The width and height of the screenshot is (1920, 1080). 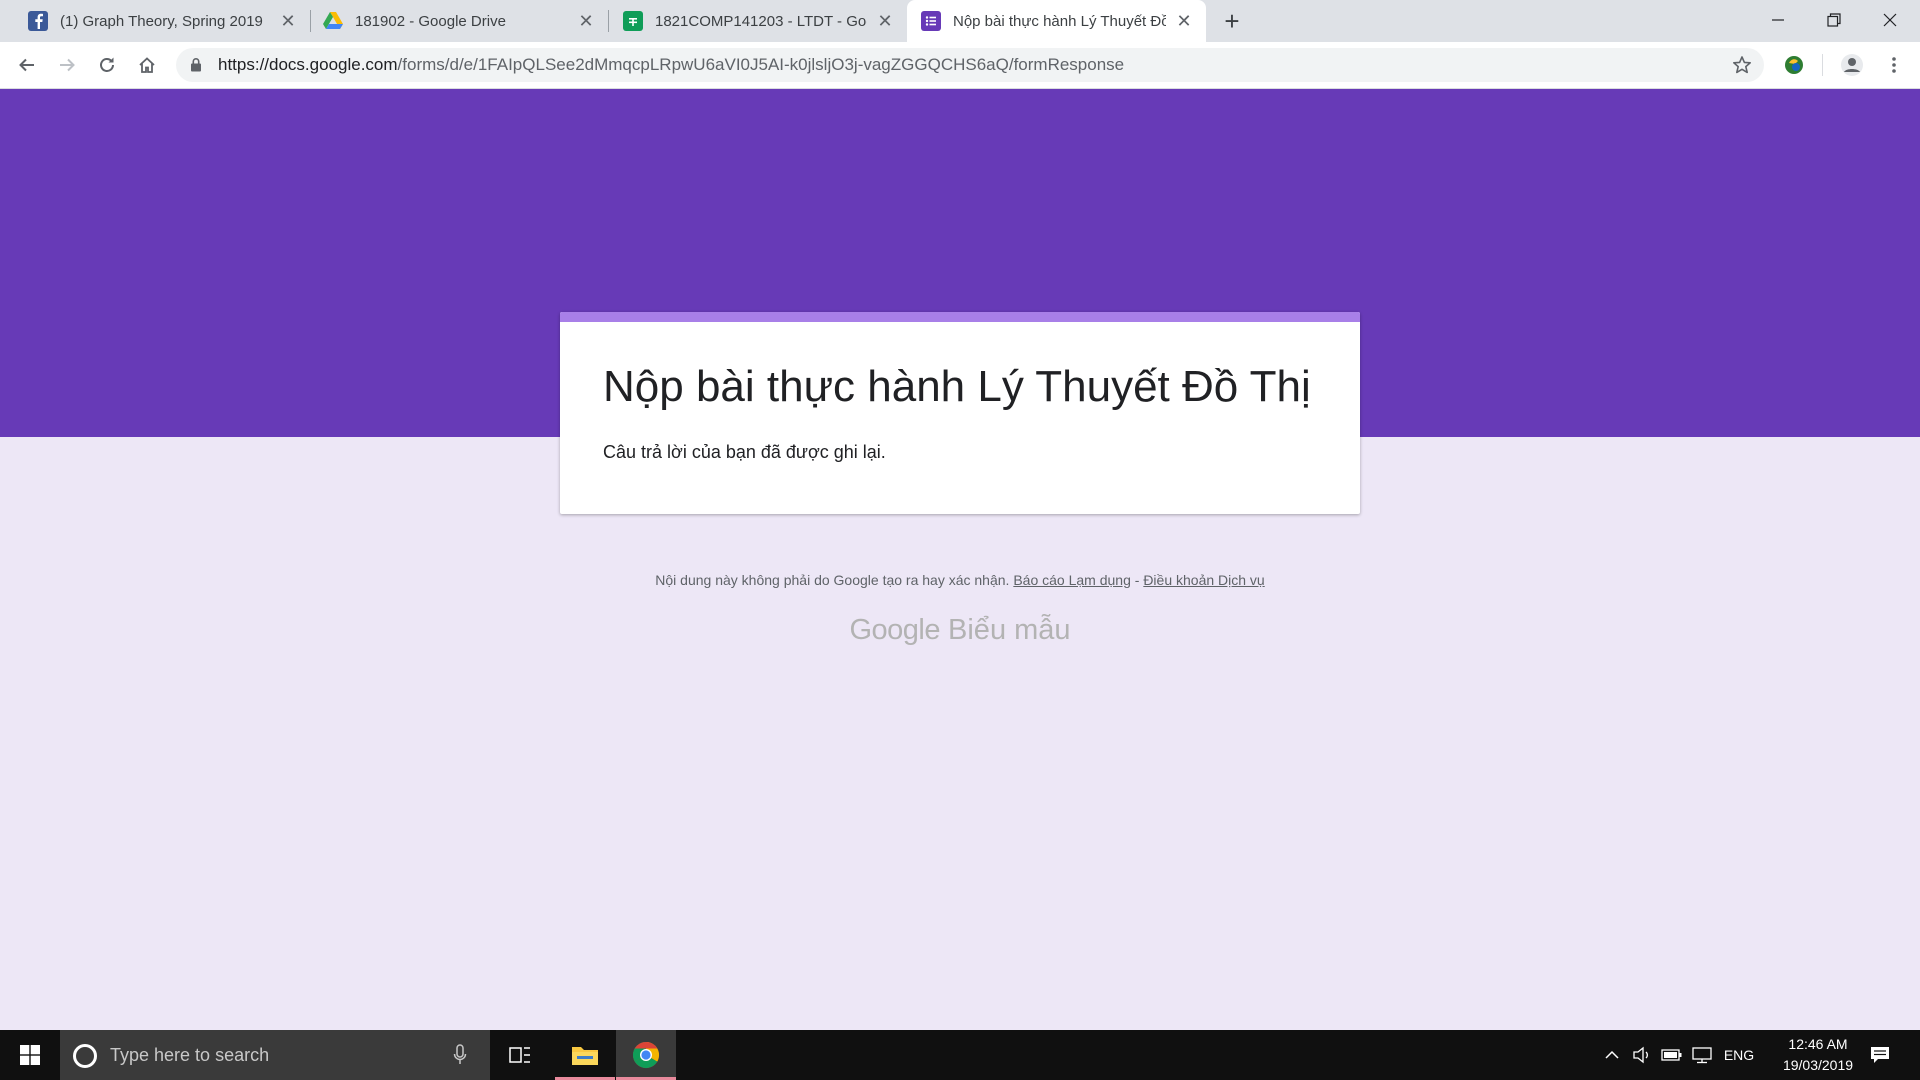 I want to click on language-label: ENG, so click(x=1739, y=1055).